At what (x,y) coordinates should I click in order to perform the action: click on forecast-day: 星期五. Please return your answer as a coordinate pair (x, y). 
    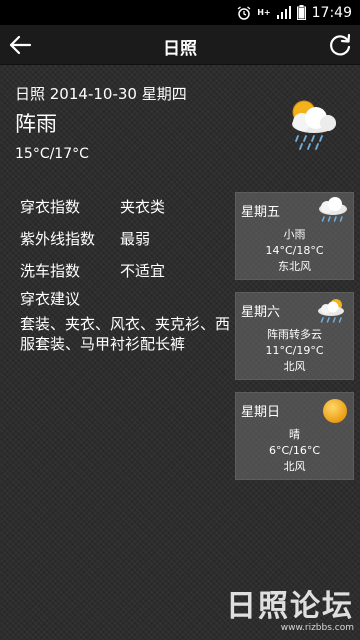
    Looking at the image, I should click on (261, 212).